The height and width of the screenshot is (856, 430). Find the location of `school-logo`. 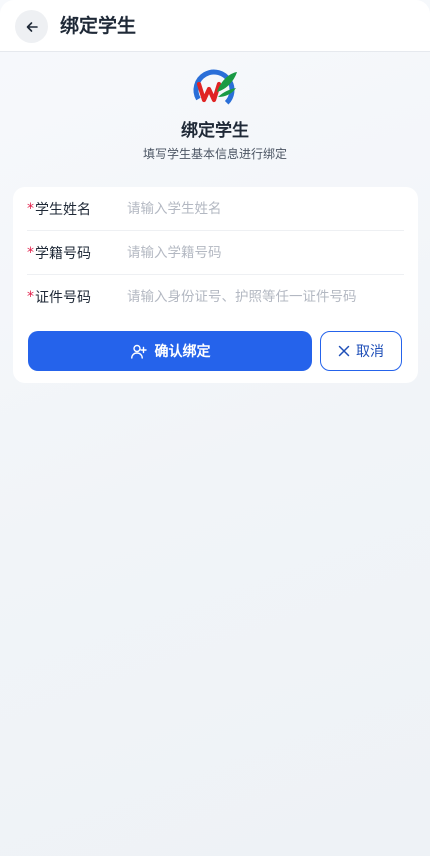

school-logo is located at coordinates (215, 90).